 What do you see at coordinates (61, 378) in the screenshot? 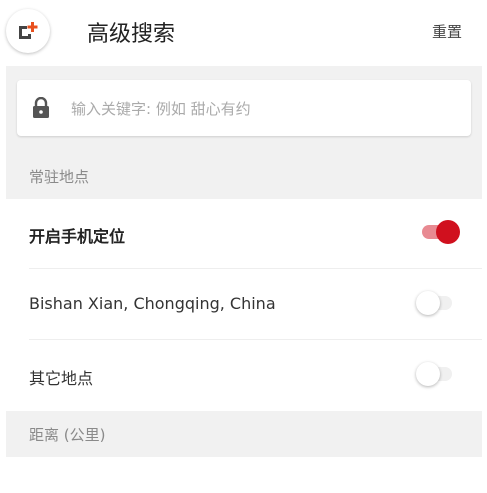
I see `row-label: 其它地点` at bounding box center [61, 378].